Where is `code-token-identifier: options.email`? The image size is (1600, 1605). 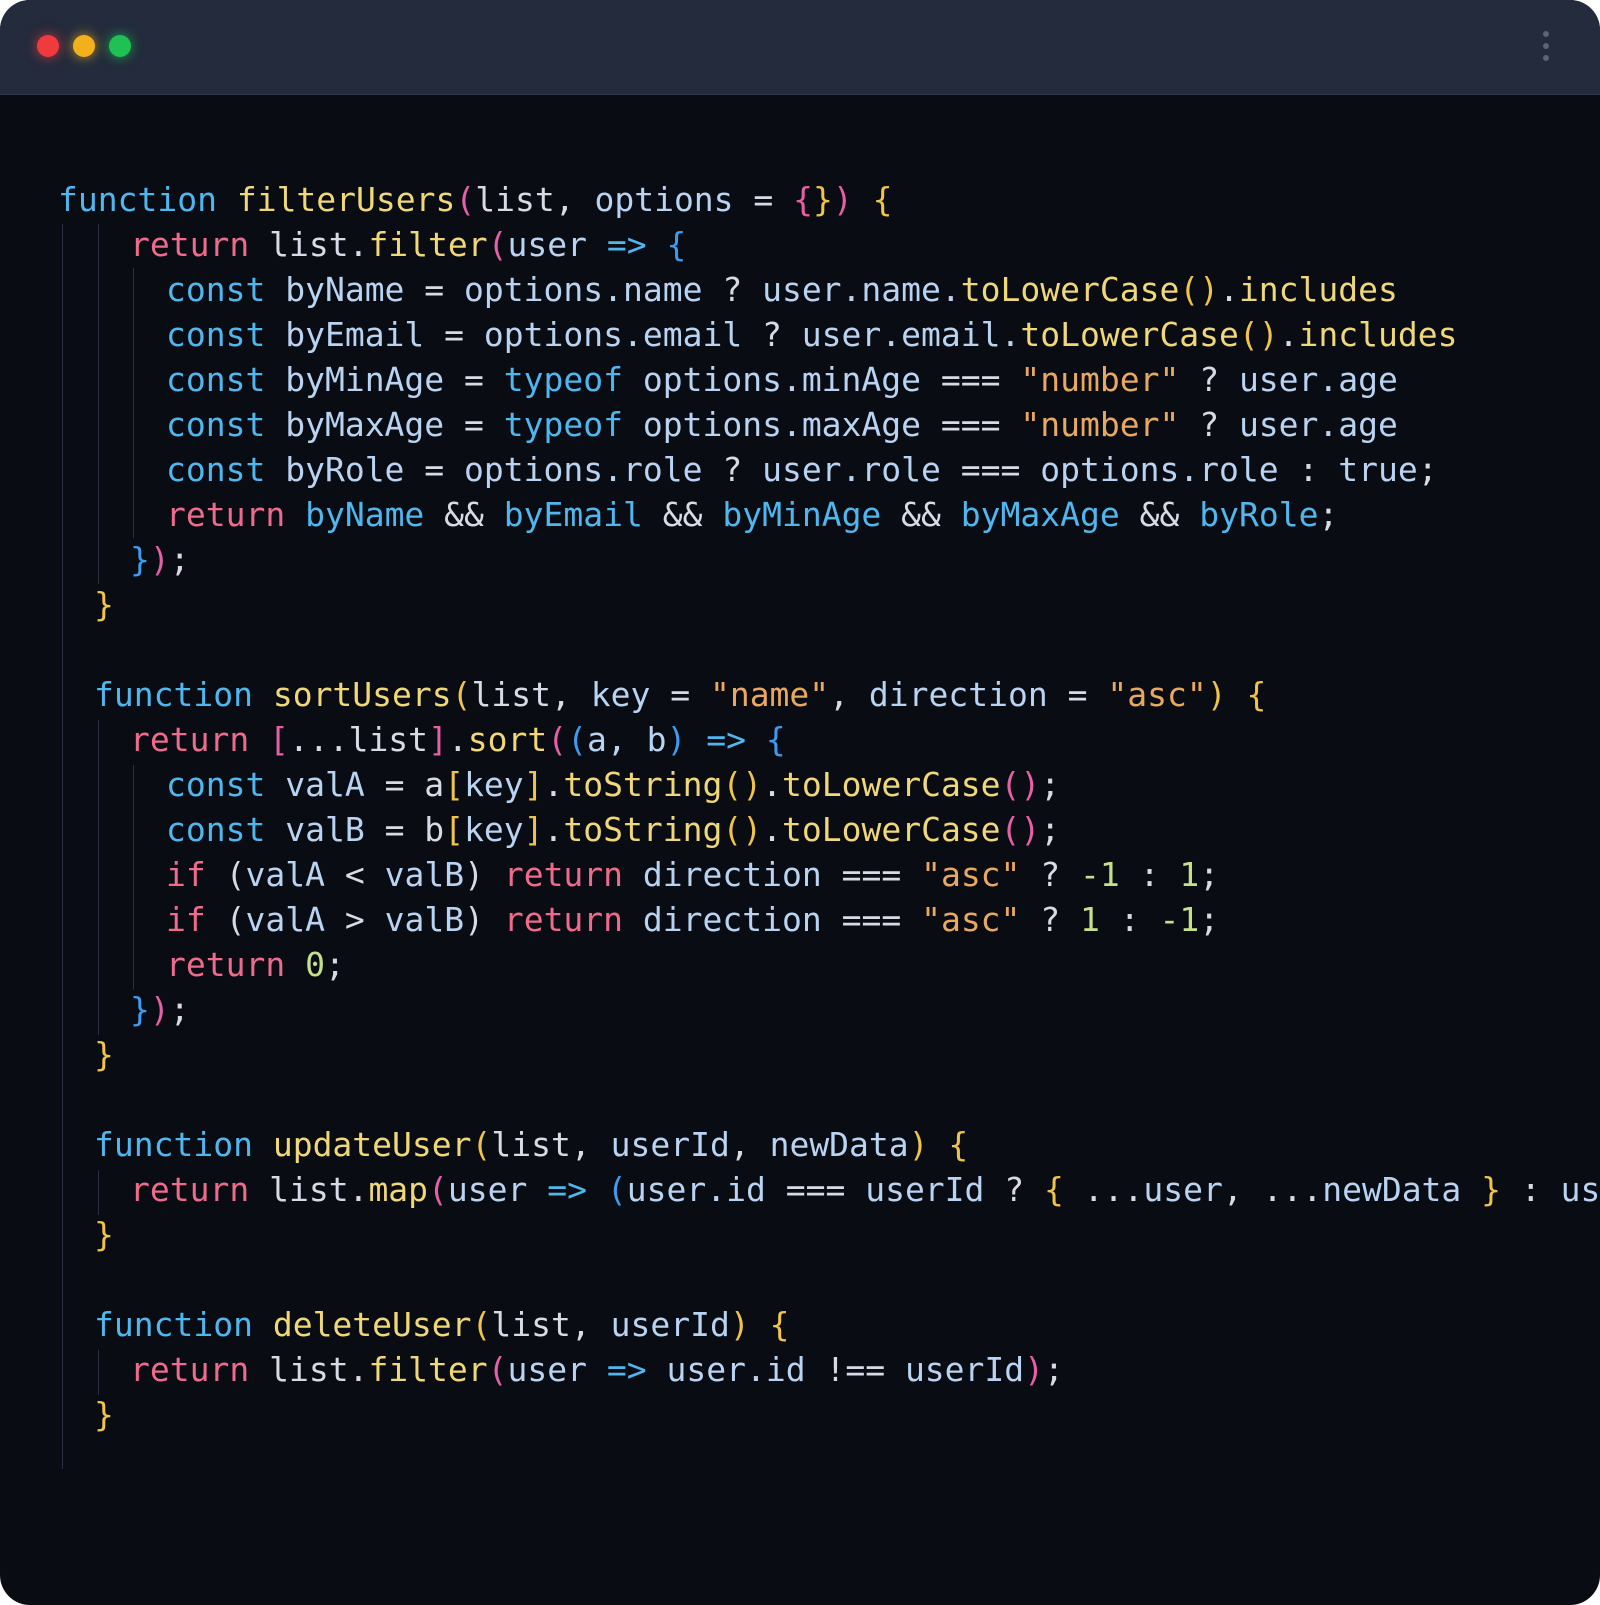 code-token-identifier: options.email is located at coordinates (613, 334).